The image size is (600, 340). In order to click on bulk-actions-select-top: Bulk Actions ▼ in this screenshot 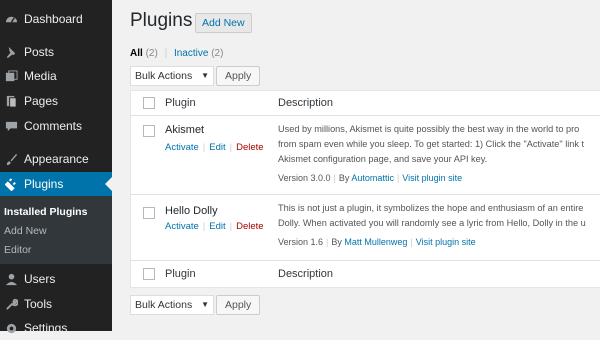, I will do `click(172, 76)`.